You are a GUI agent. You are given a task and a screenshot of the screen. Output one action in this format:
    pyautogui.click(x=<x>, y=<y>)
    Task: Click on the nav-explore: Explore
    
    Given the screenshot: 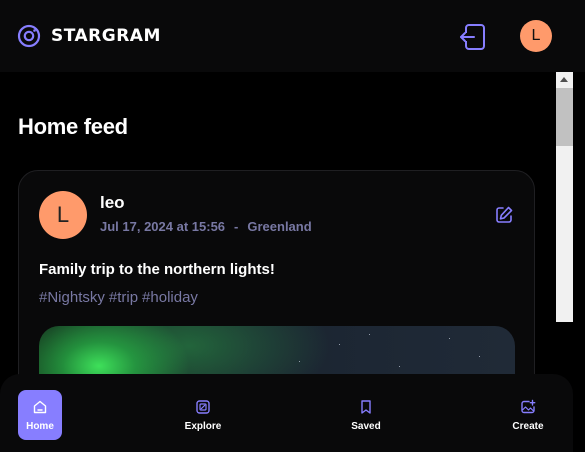 What is the action you would take?
    pyautogui.click(x=203, y=415)
    